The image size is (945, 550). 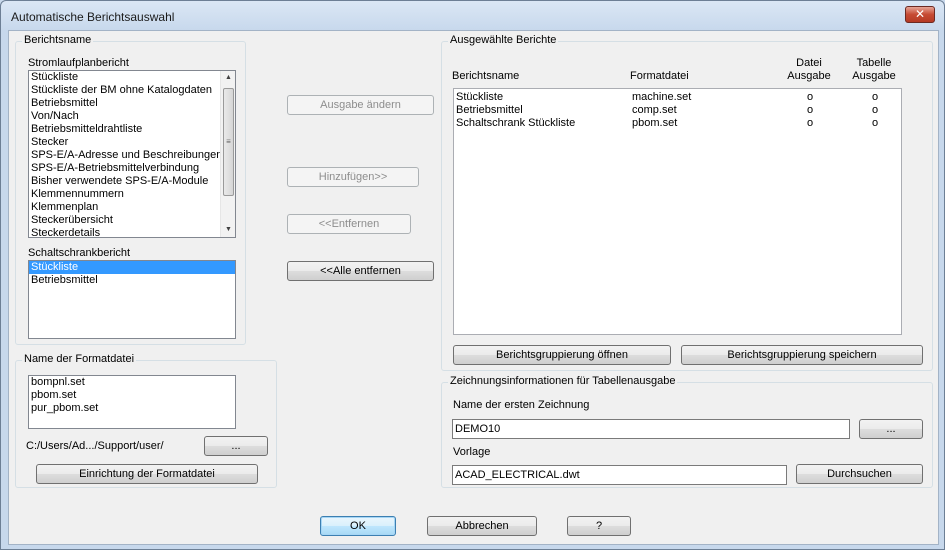 I want to click on schematic-list-item: SPS-E/A-Adresse und Beschreibungen, so click(x=132, y=155).